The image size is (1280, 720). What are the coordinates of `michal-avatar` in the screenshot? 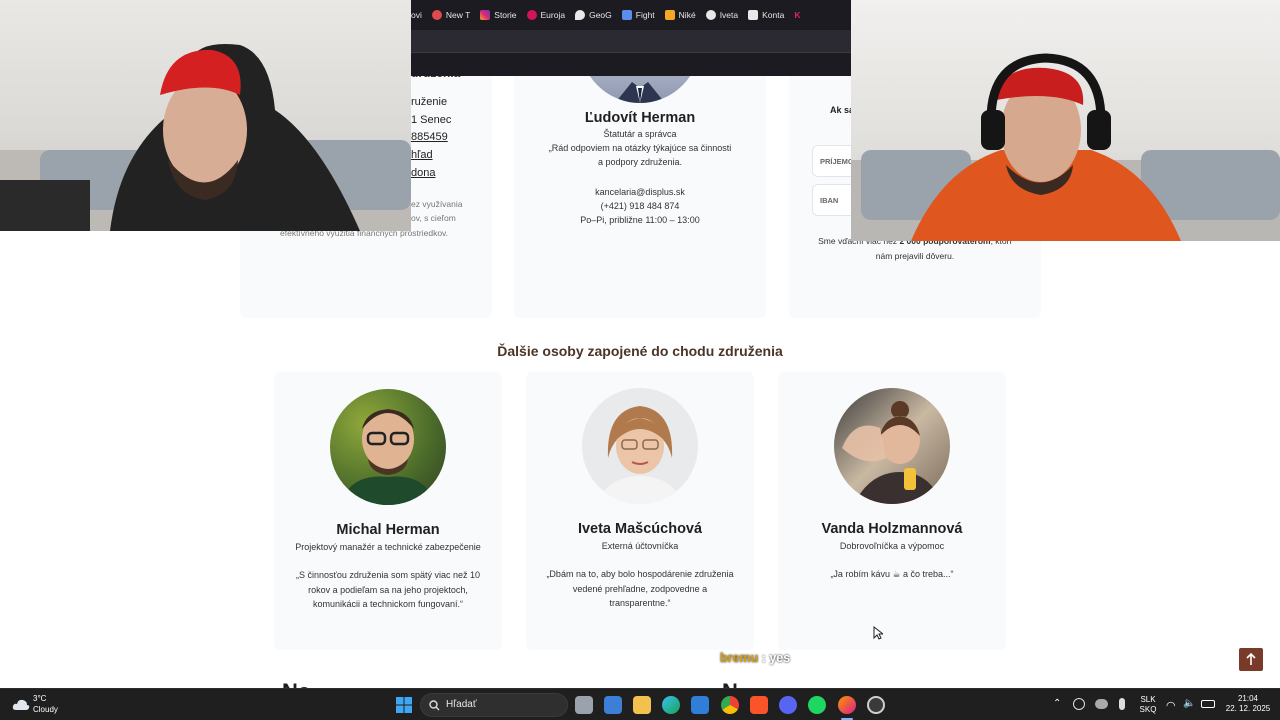 It's located at (388, 447).